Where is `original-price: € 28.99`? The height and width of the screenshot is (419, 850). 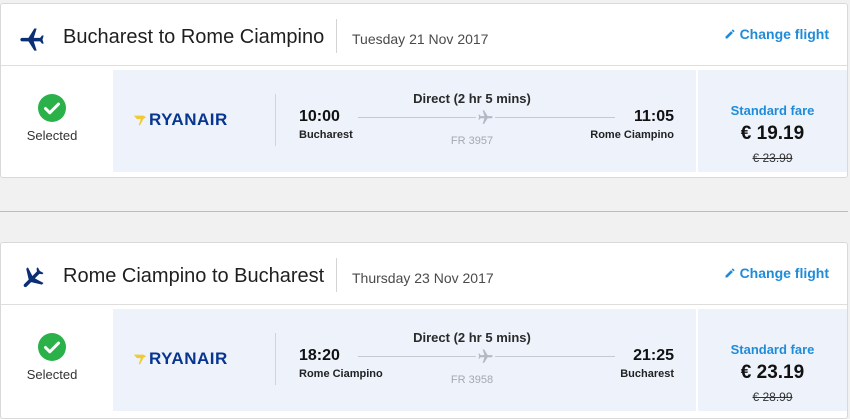
original-price: € 28.99 is located at coordinates (772, 397).